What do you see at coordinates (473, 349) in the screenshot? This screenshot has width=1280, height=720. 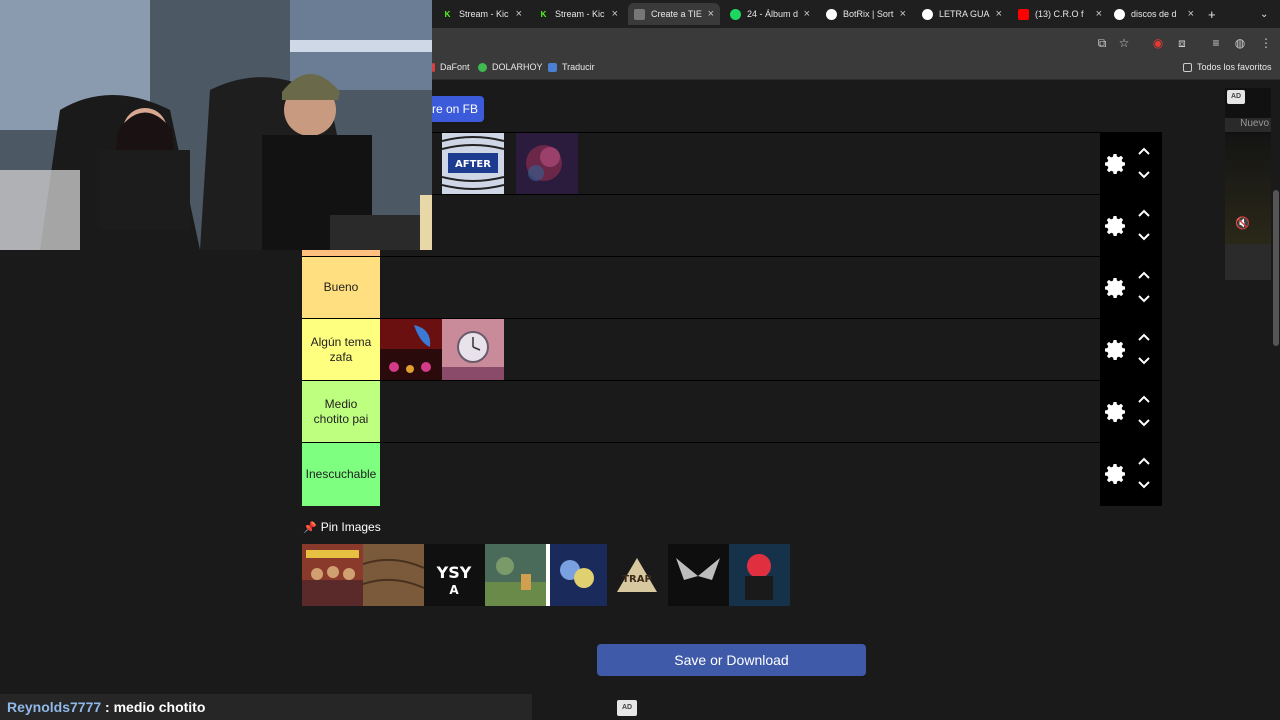 I see `album-cover-clock` at bounding box center [473, 349].